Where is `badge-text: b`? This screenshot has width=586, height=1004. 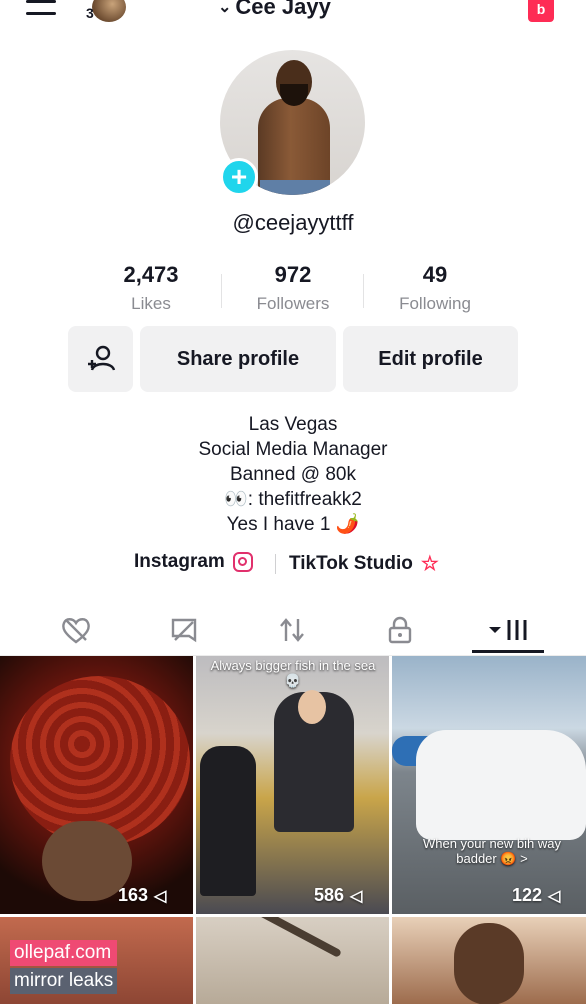 badge-text: b is located at coordinates (541, 9).